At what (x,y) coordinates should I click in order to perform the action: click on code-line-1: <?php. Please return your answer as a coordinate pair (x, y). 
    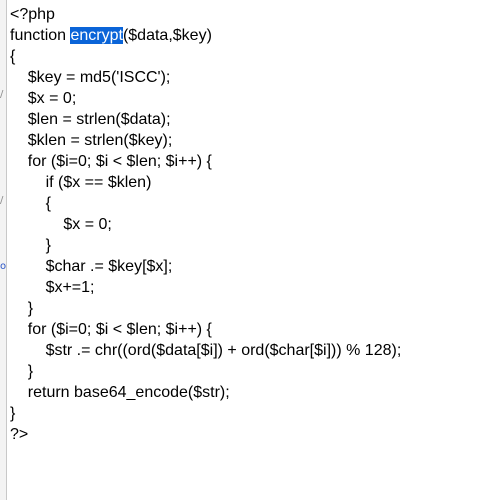
    Looking at the image, I should click on (32, 14).